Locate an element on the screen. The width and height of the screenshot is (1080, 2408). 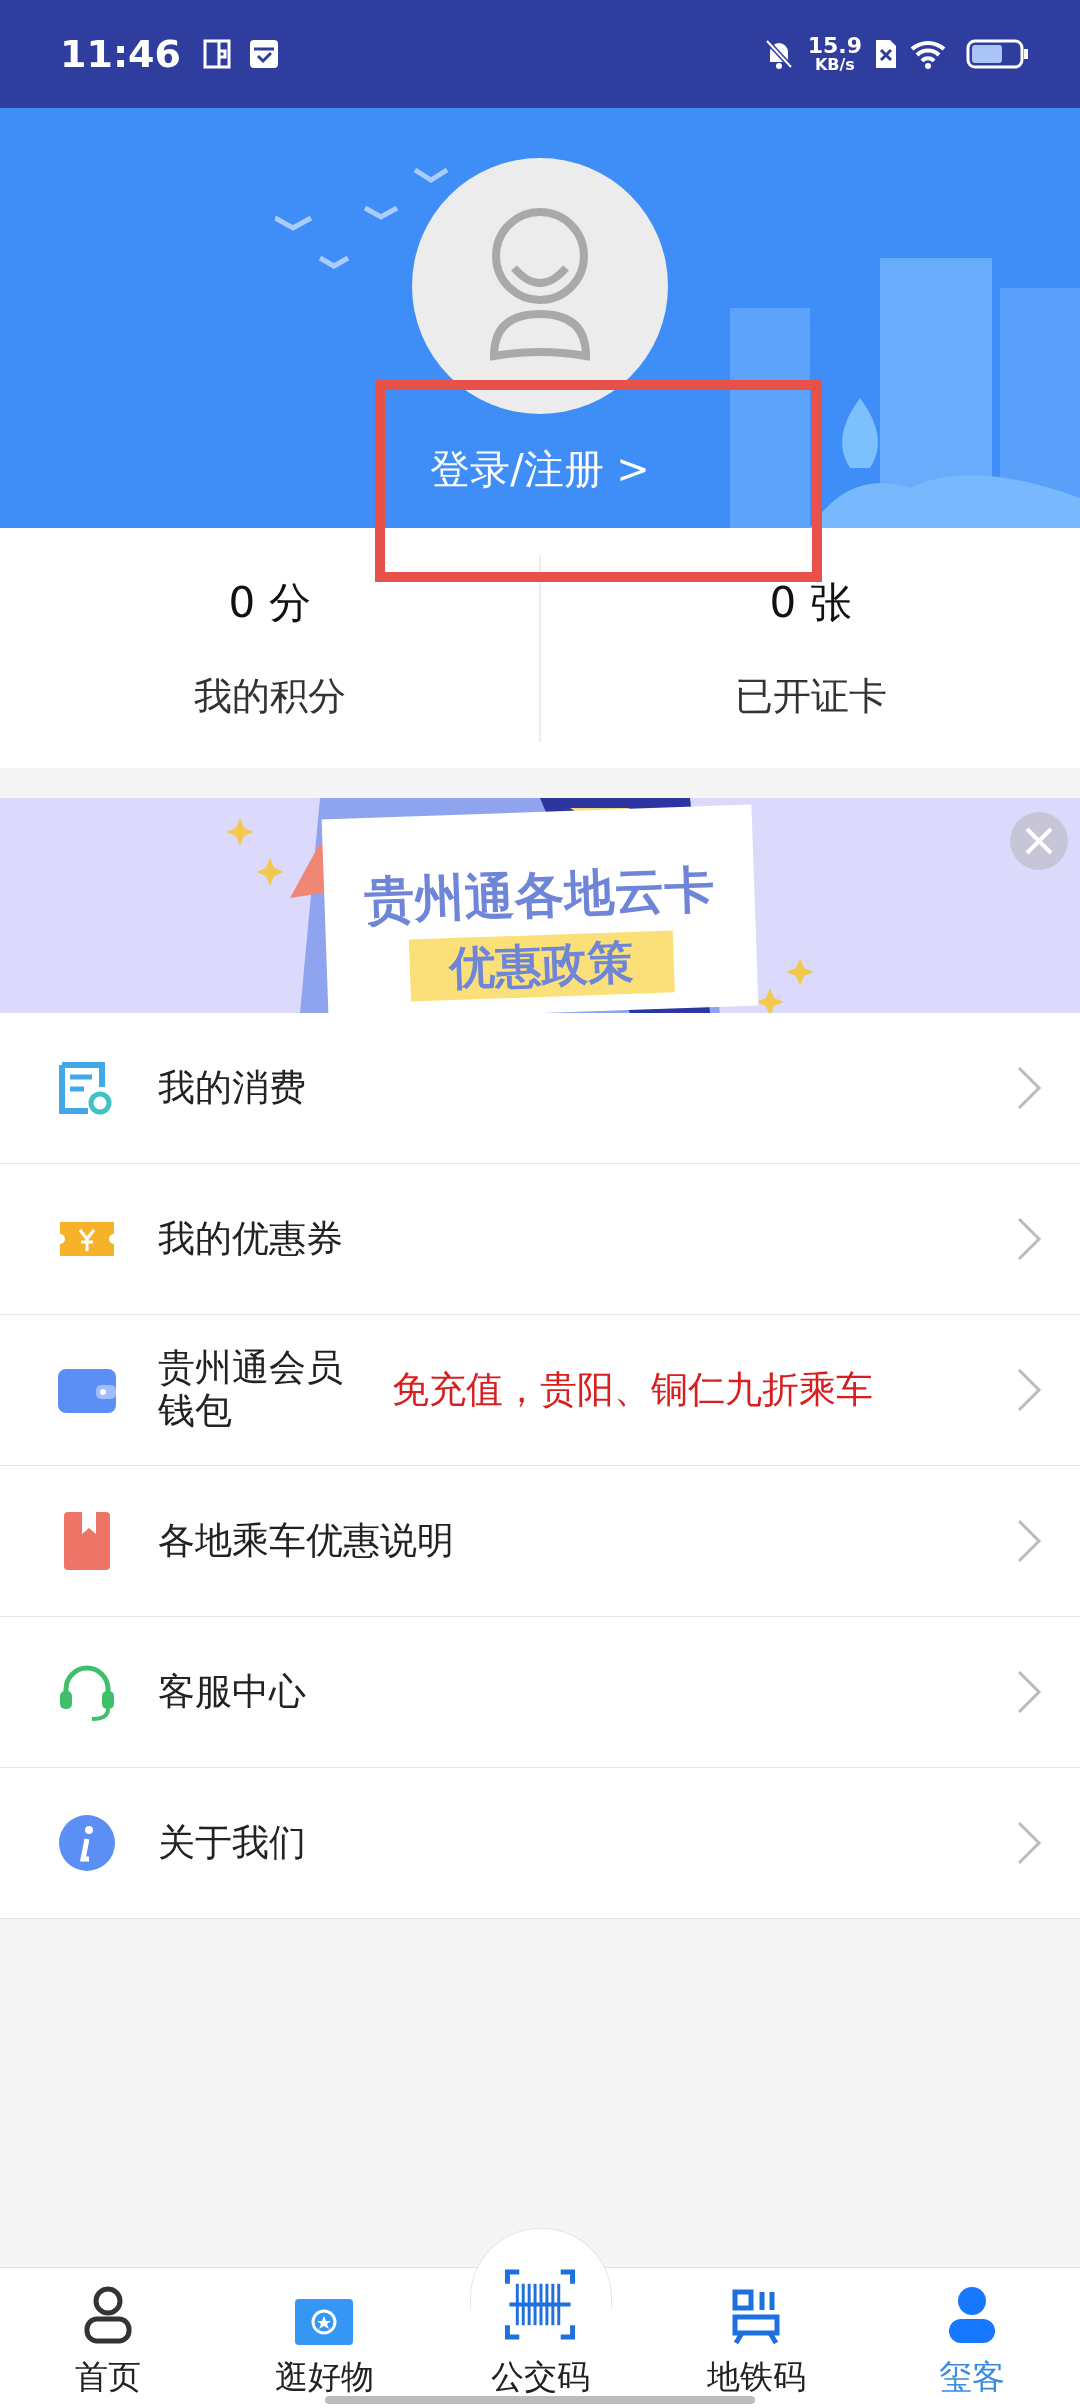
stat-label: 我的积分 is located at coordinates (269, 696).